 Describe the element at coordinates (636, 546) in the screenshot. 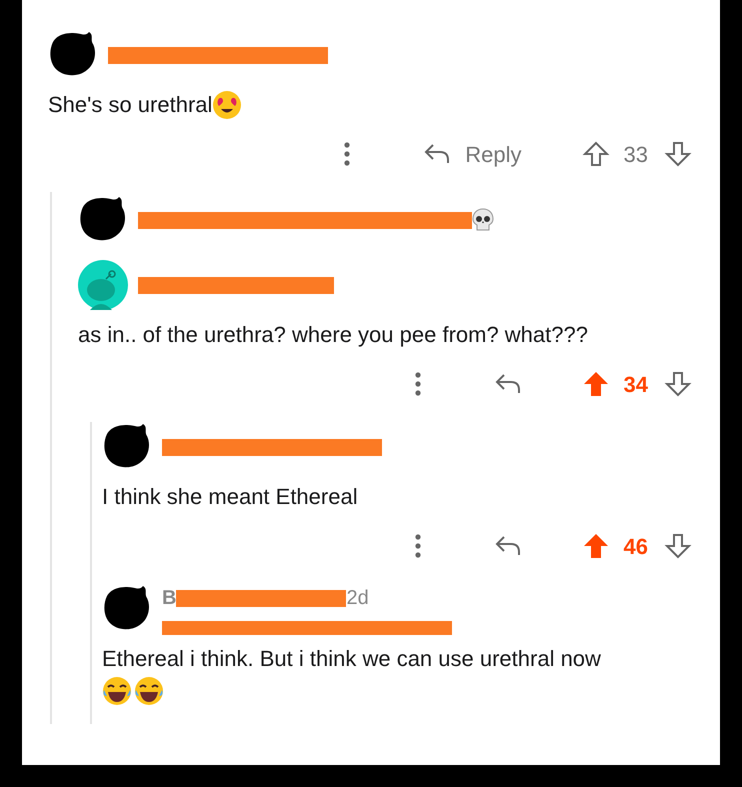

I see `vote-count: 46` at that location.